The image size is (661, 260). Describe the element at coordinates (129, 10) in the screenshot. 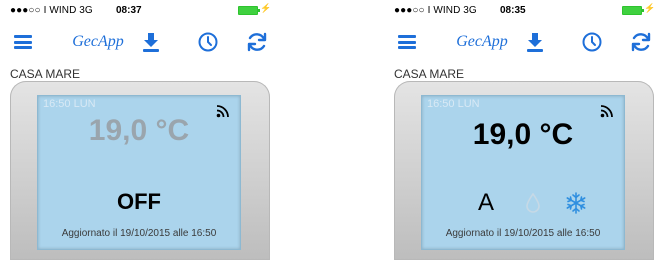

I see `status-time: 08:37` at that location.